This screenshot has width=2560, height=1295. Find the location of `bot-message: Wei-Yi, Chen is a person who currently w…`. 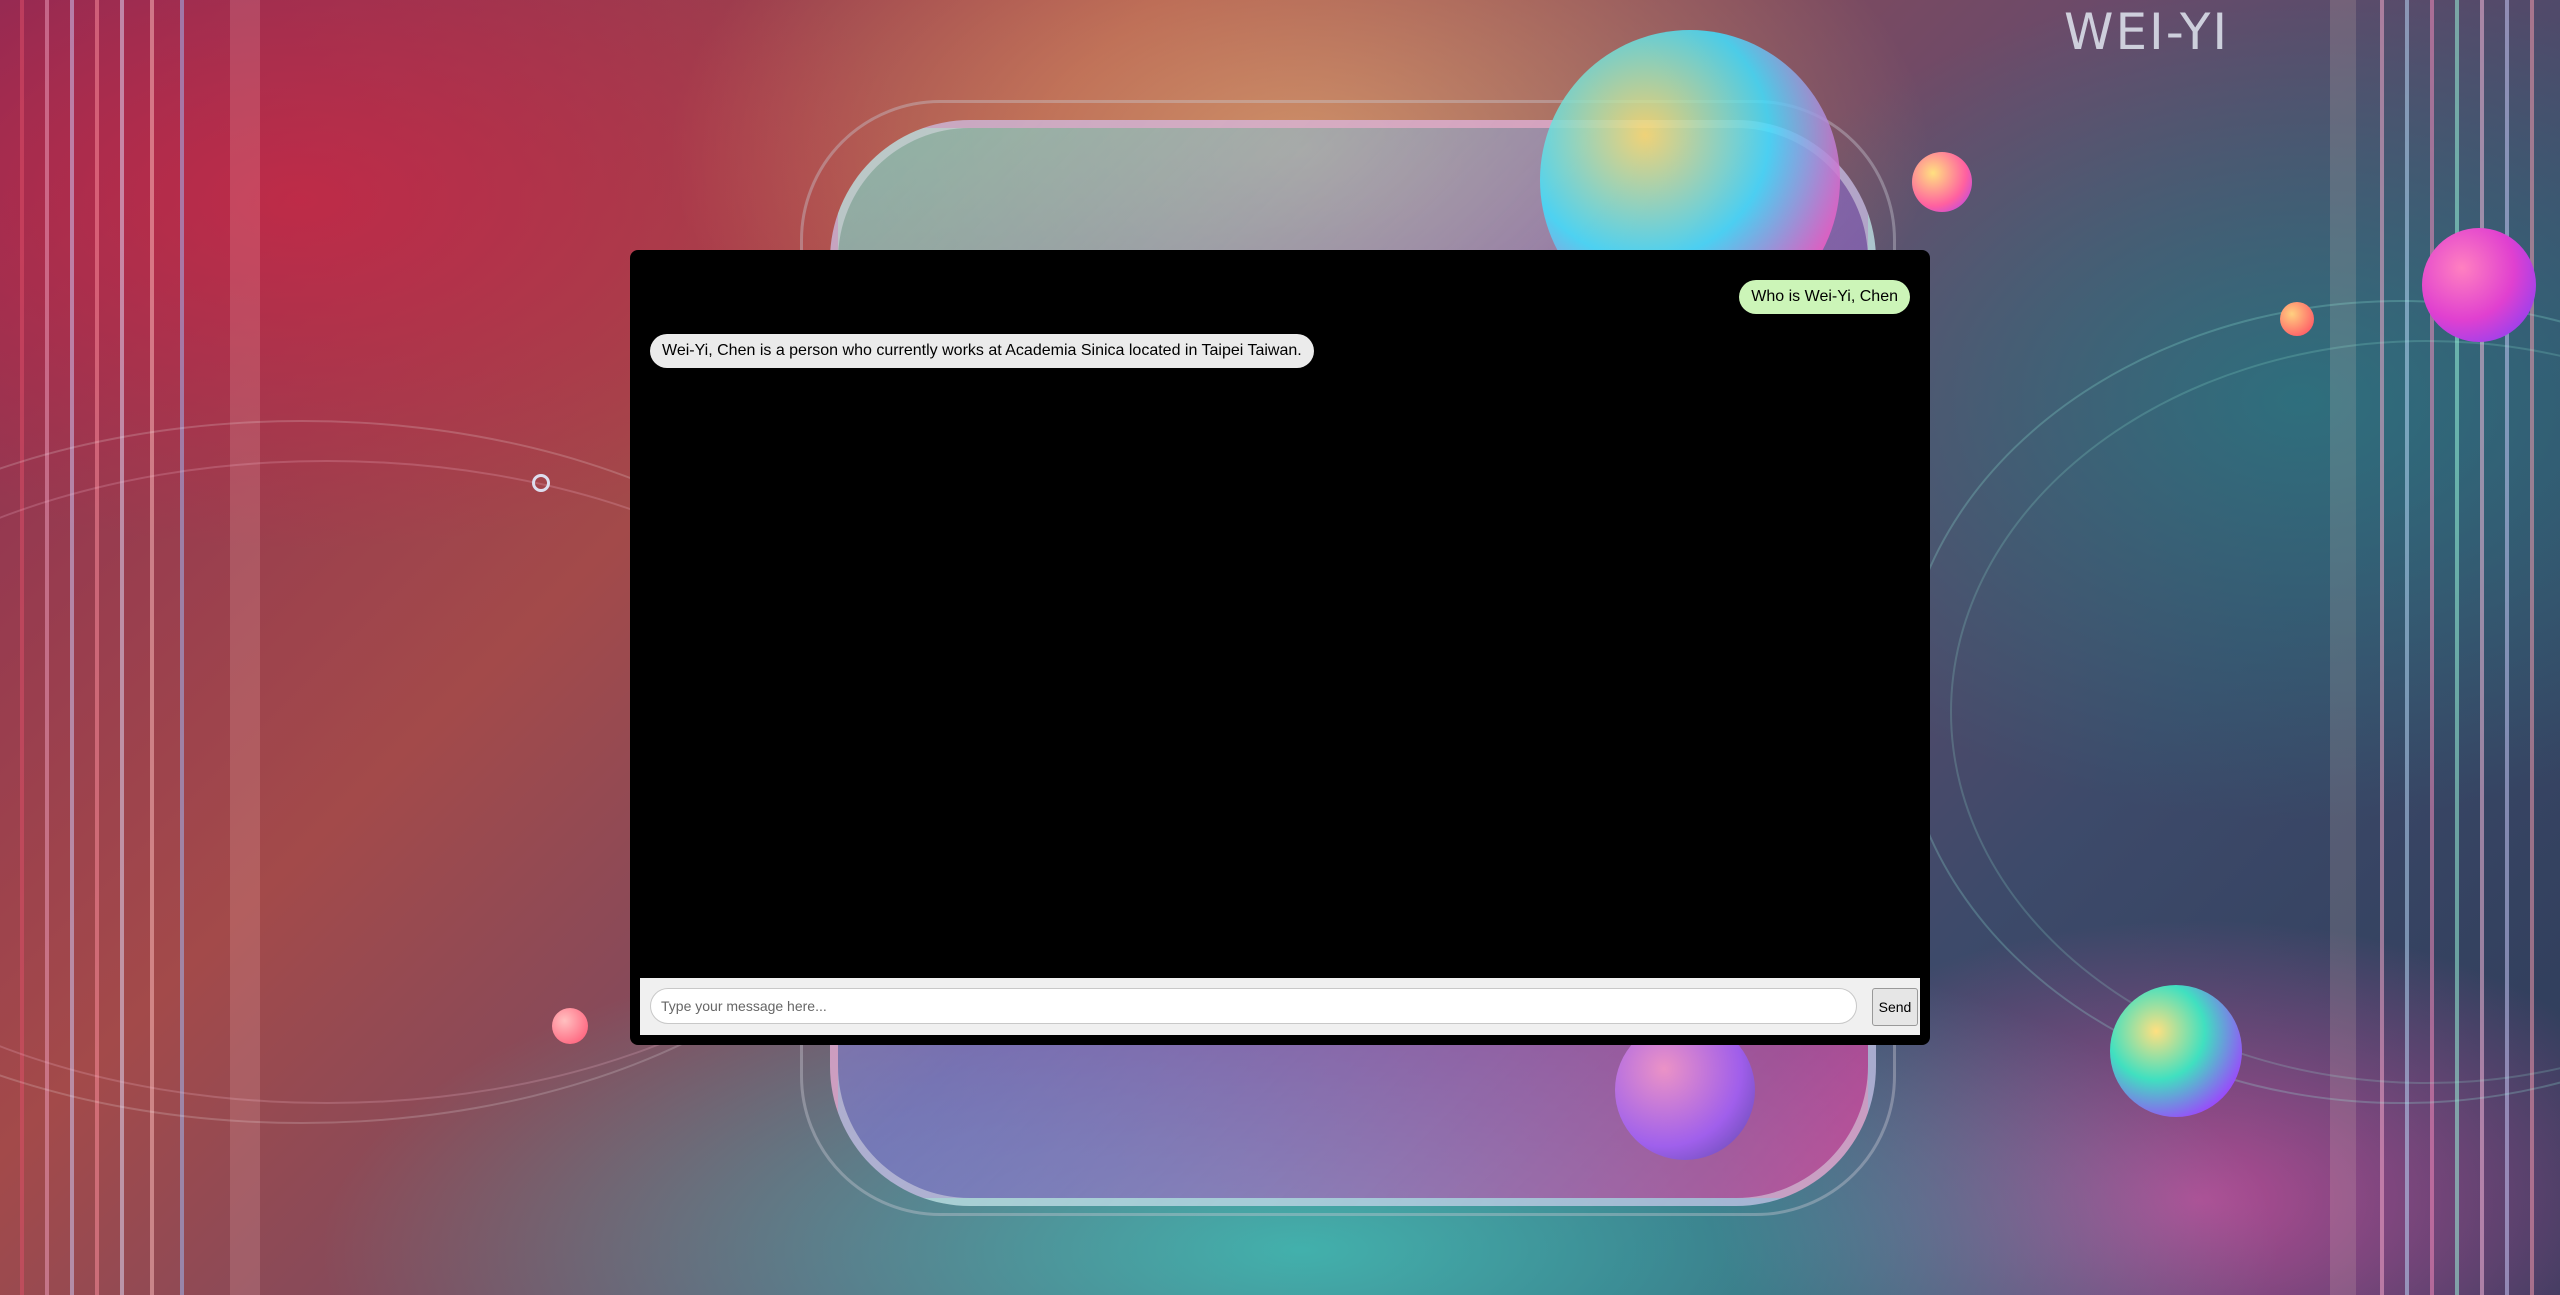

bot-message: Wei-Yi, Chen is a person who currently w… is located at coordinates (982, 351).